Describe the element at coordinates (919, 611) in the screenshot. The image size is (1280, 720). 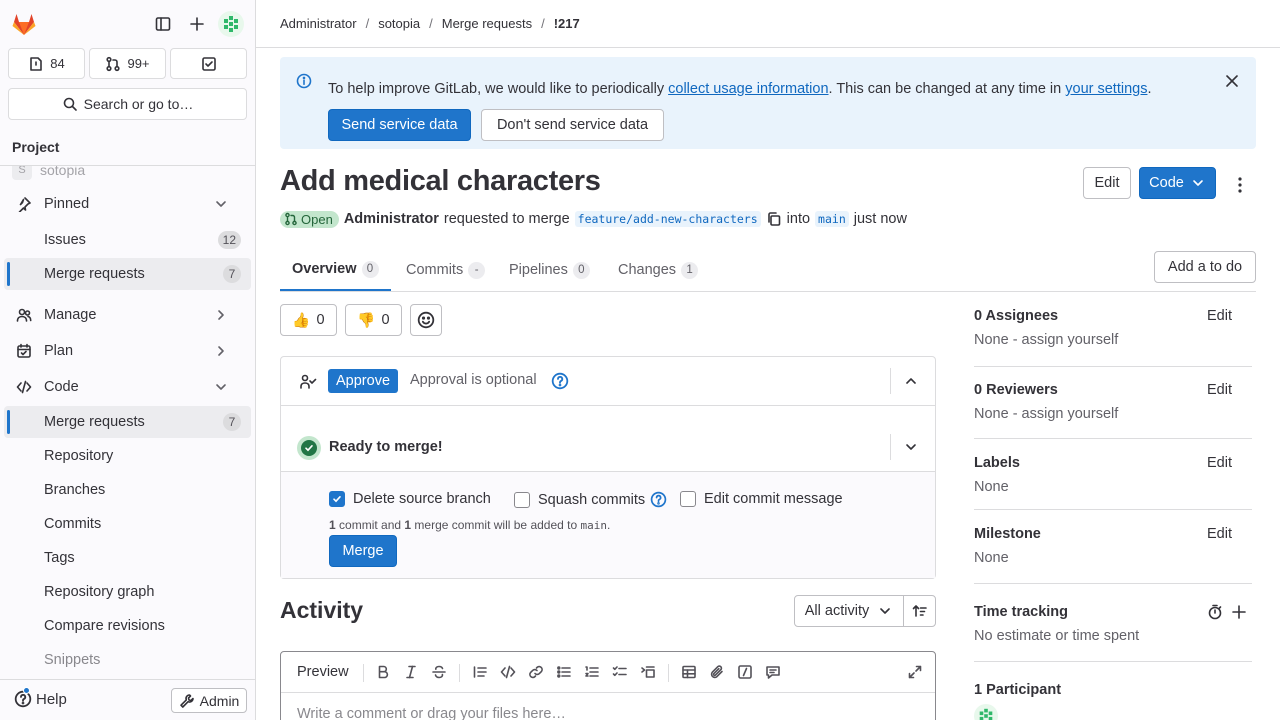
I see `sort-order-button` at that location.